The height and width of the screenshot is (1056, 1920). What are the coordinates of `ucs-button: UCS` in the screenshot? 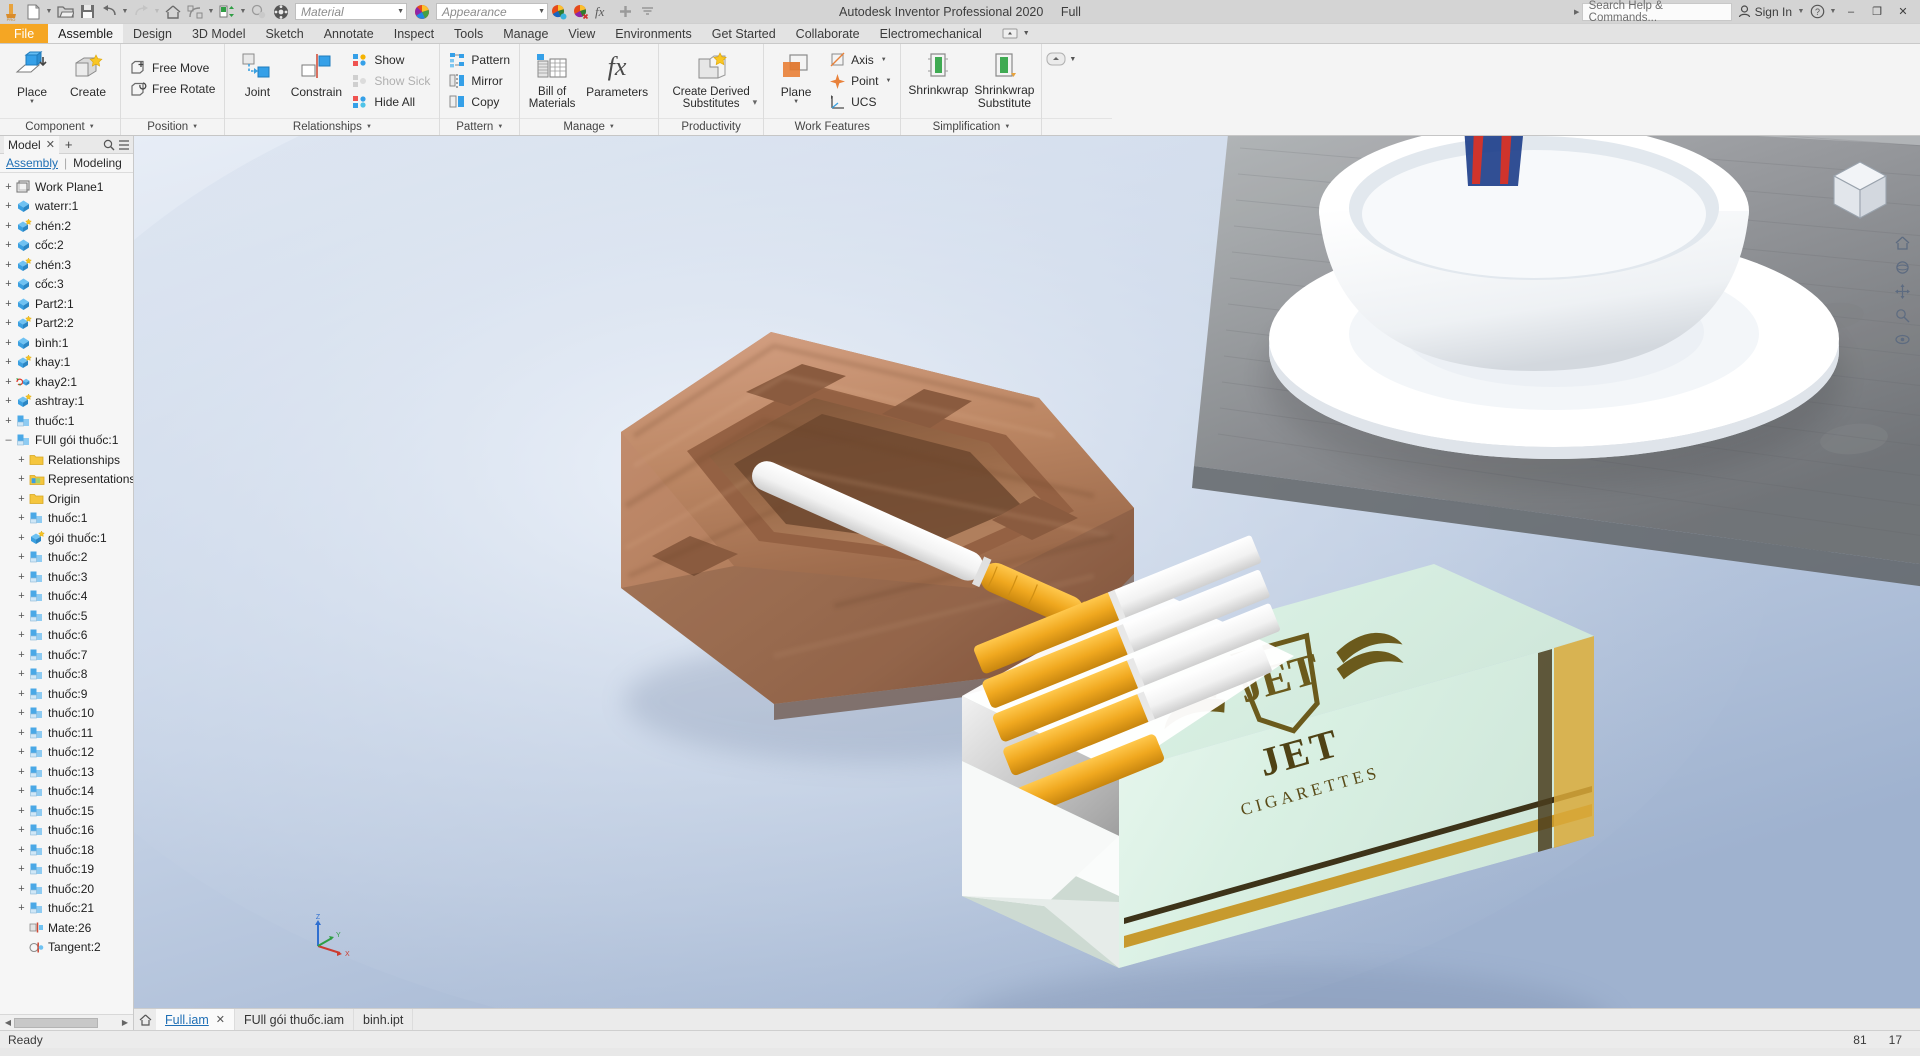 It's located at (860, 101).